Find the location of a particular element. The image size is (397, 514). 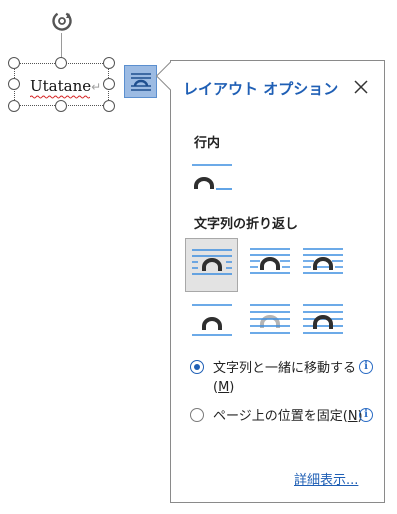

wrap-top-bottom-icon is located at coordinates (212, 320).